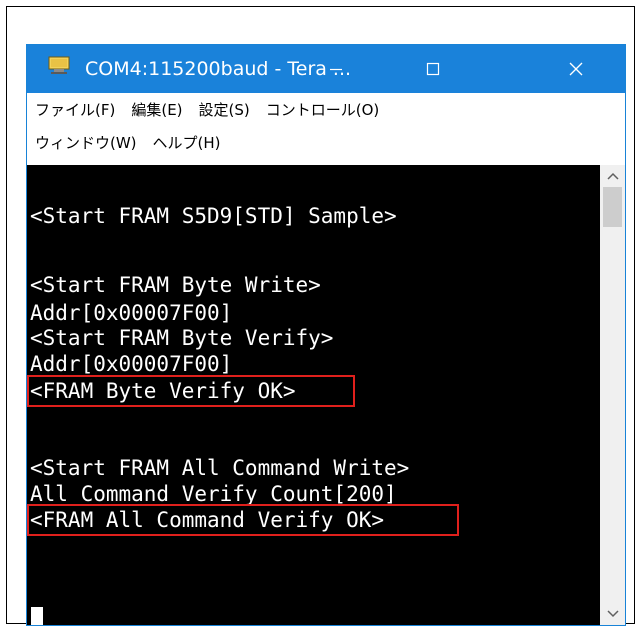 This screenshot has height=632, width=643. I want to click on terminal-line: <Start FRAM Byte Verify>, so click(182, 338).